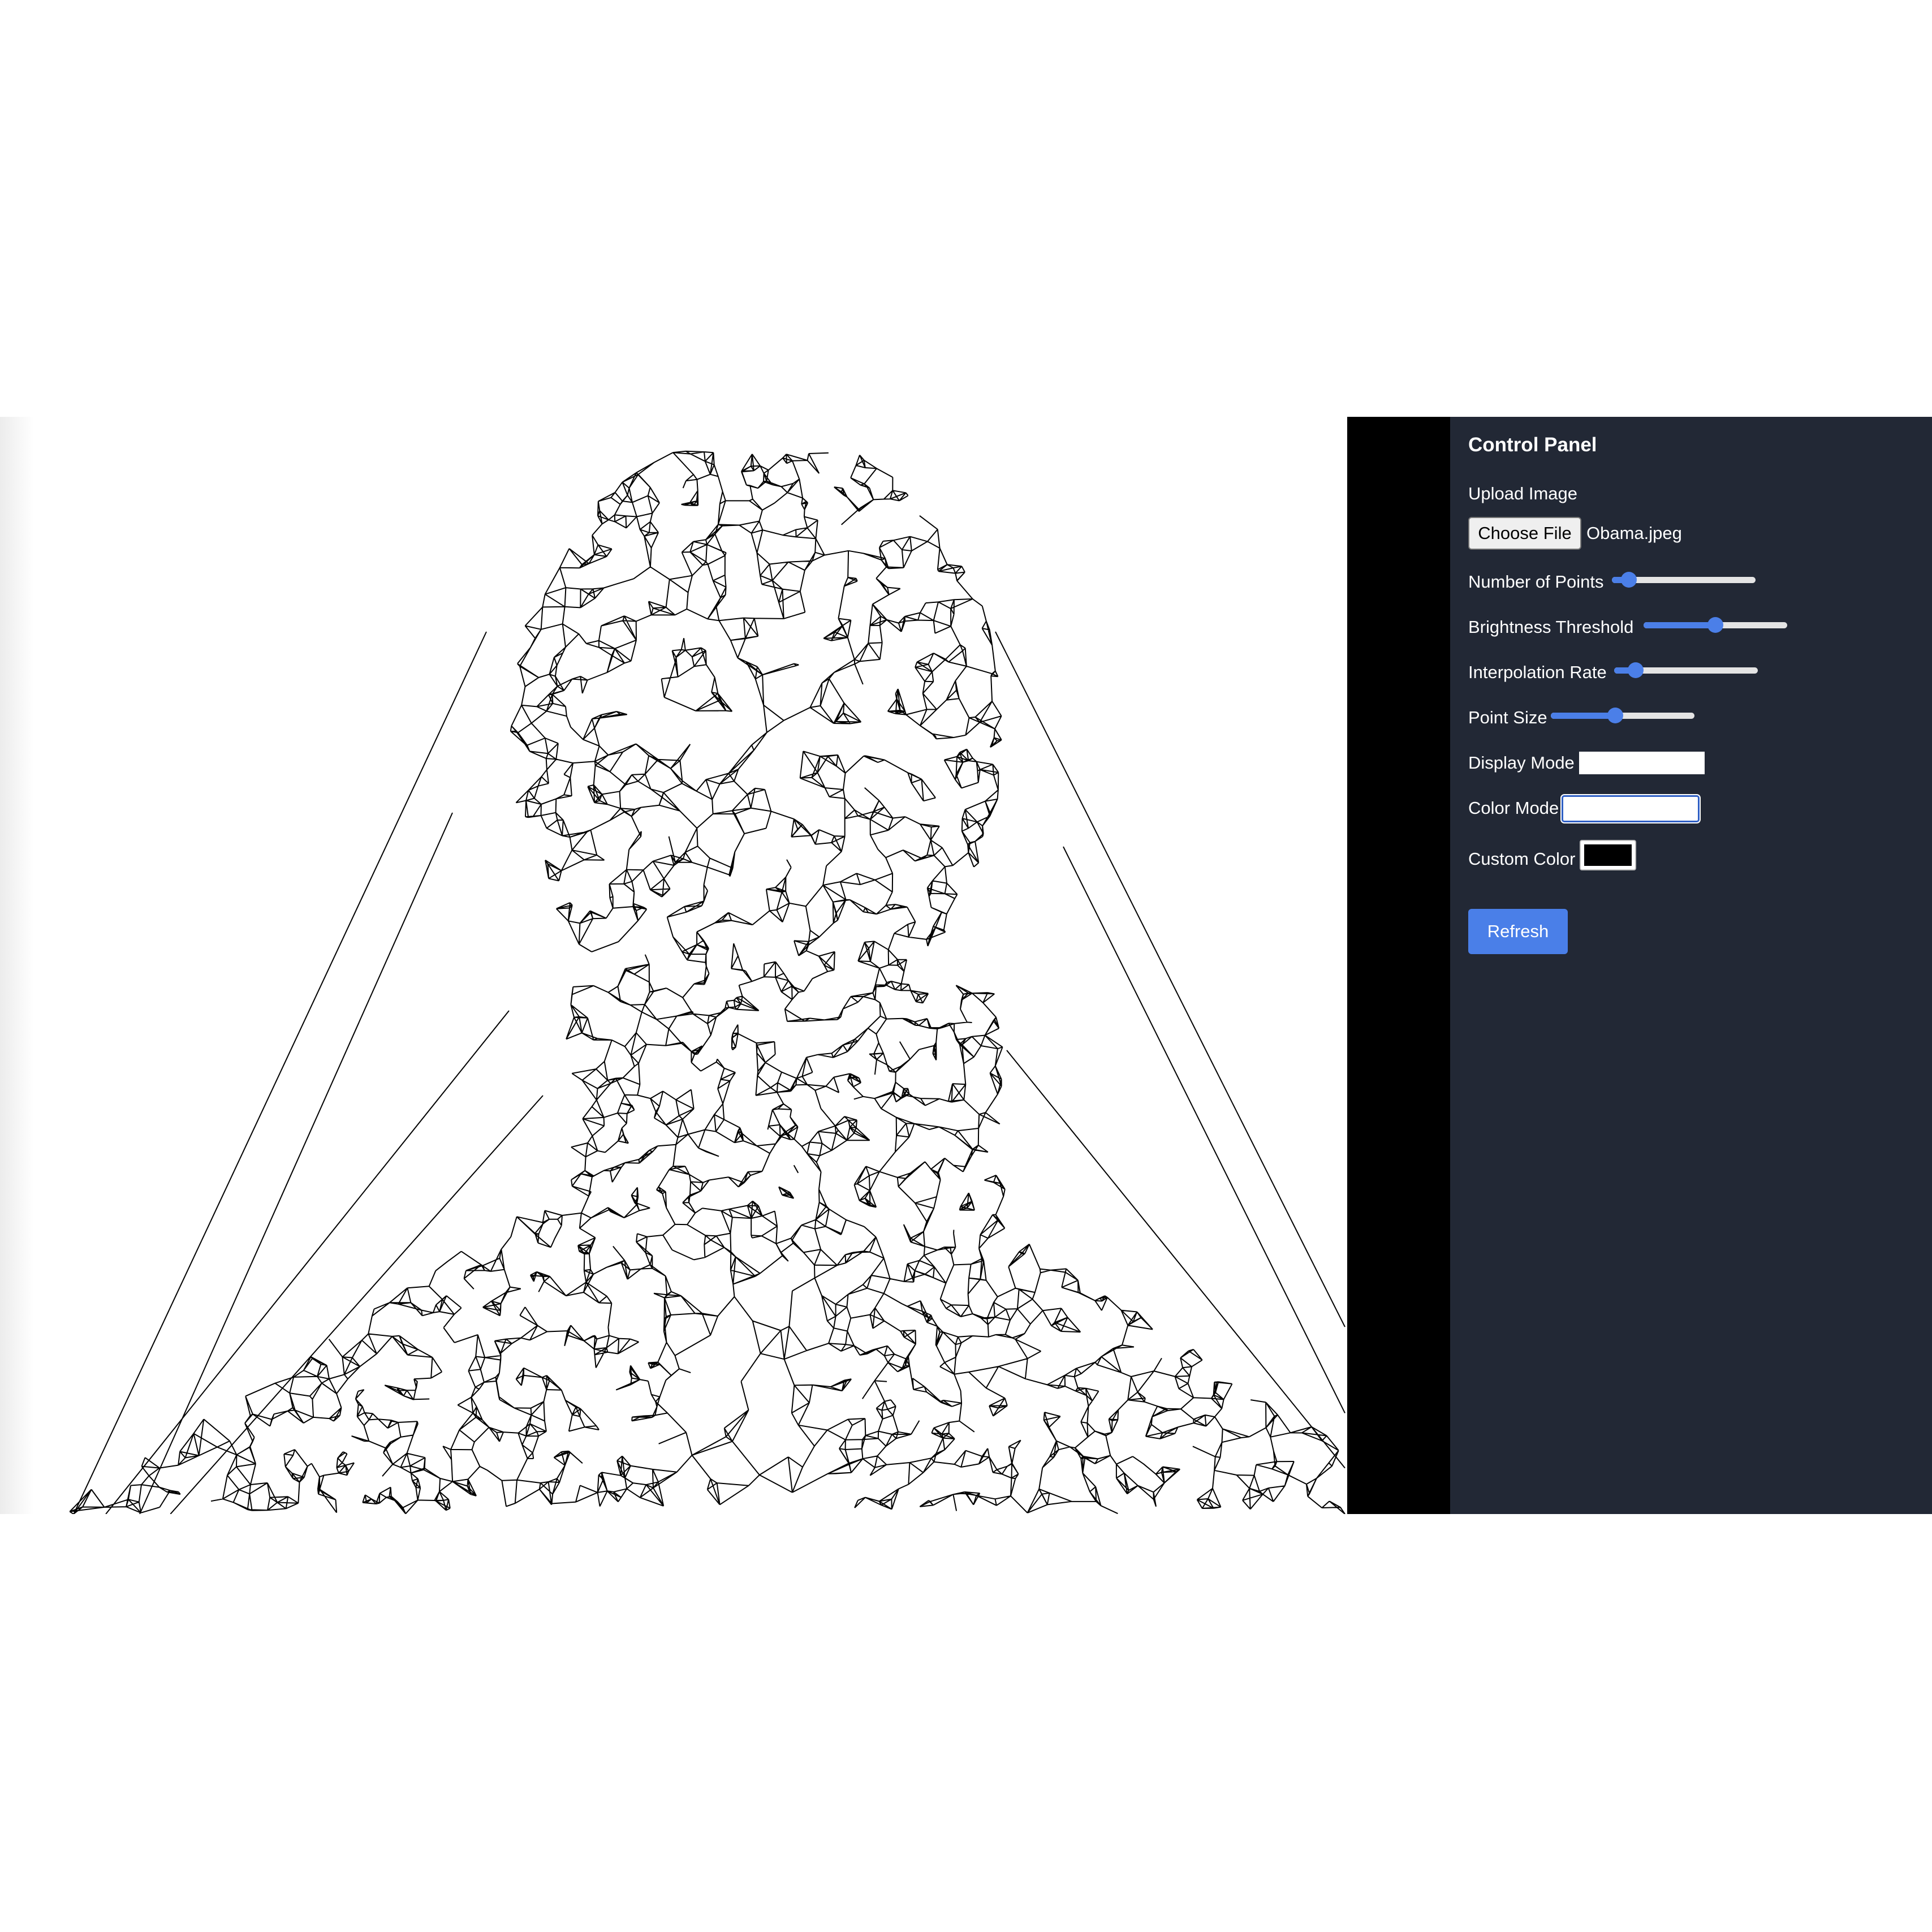 Image resolution: width=1932 pixels, height=1932 pixels. I want to click on color-mode-label: Color Mode, so click(1513, 808).